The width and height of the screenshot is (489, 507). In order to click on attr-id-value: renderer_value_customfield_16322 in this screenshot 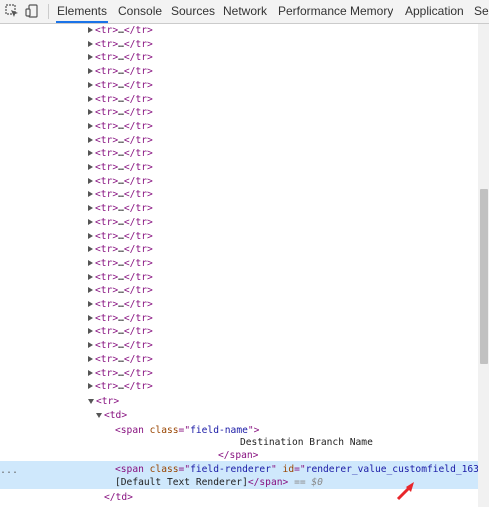, I will do `click(391, 469)`.